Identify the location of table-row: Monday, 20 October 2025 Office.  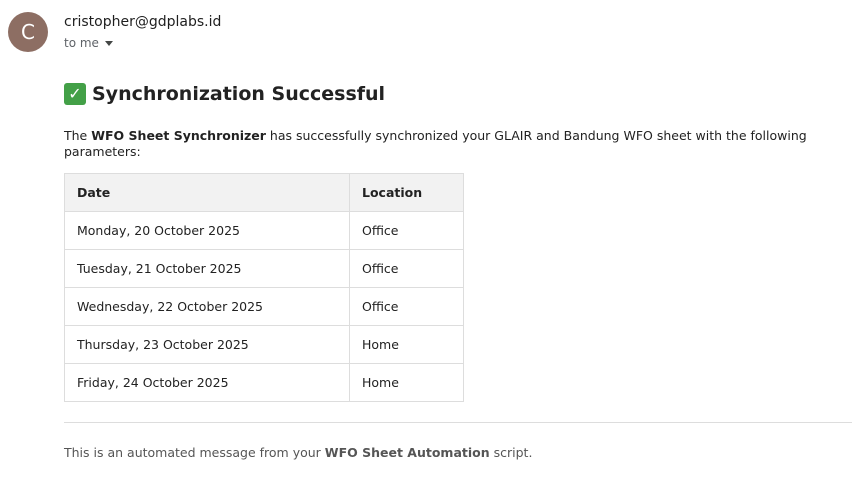
(264, 230).